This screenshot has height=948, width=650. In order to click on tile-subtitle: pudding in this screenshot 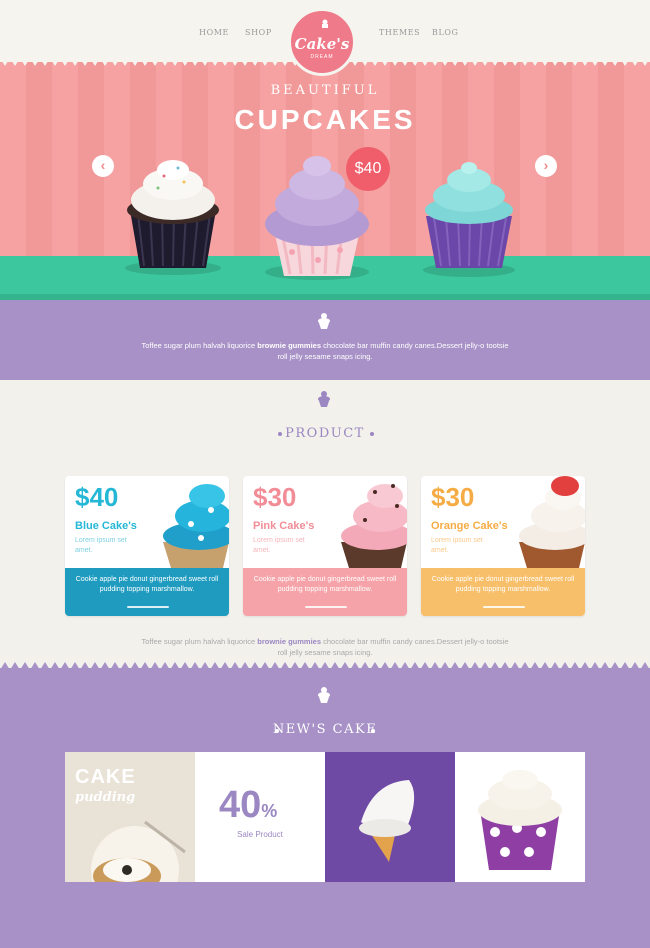, I will do `click(105, 797)`.